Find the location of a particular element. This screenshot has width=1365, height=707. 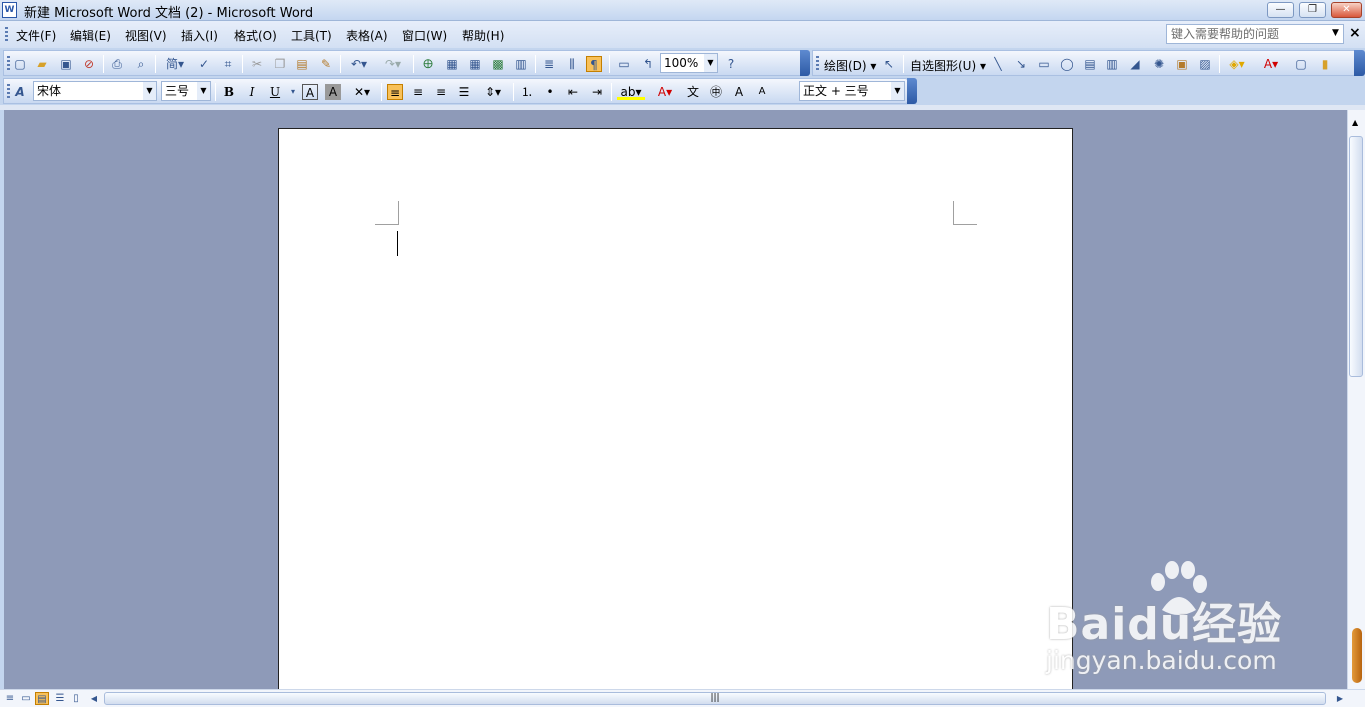

arrow-icon: ↘ is located at coordinates (1021, 64).